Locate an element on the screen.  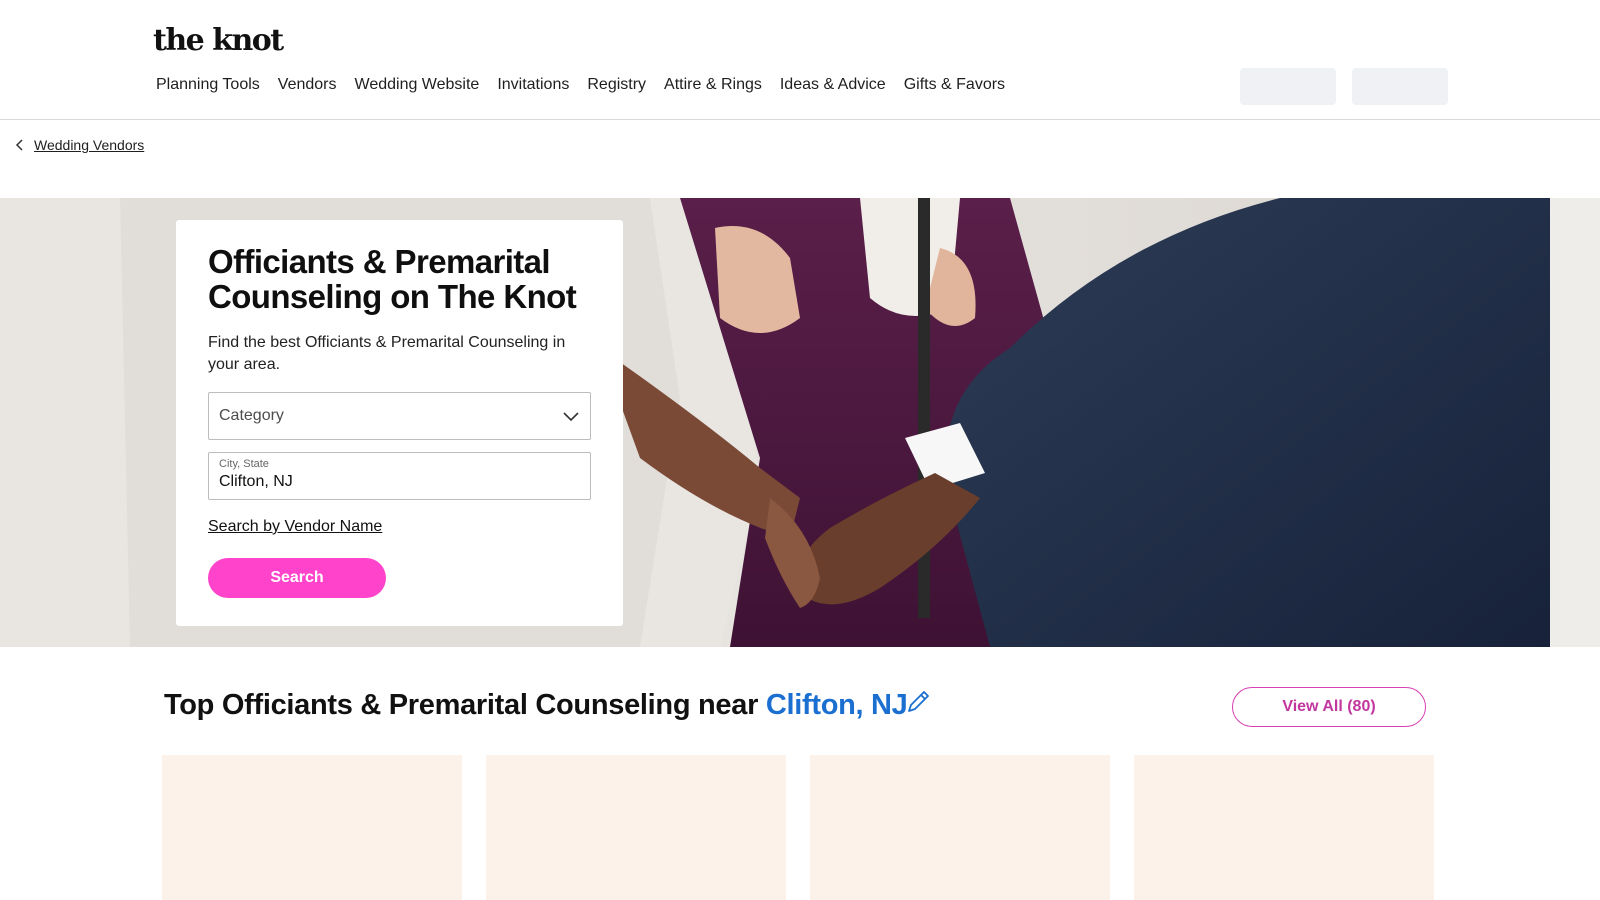
nav-attire-rings: Attire & Rings is located at coordinates (713, 85).